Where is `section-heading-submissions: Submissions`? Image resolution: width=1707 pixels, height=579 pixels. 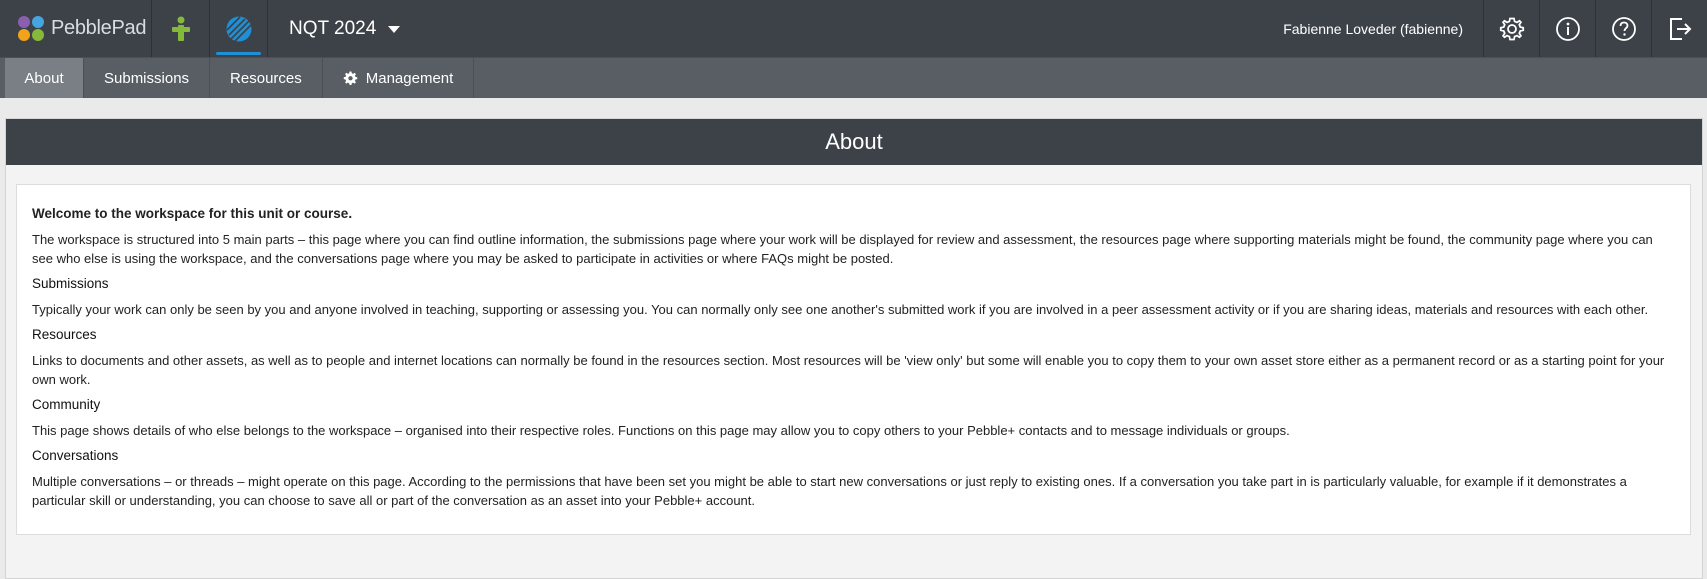 section-heading-submissions: Submissions is located at coordinates (70, 283).